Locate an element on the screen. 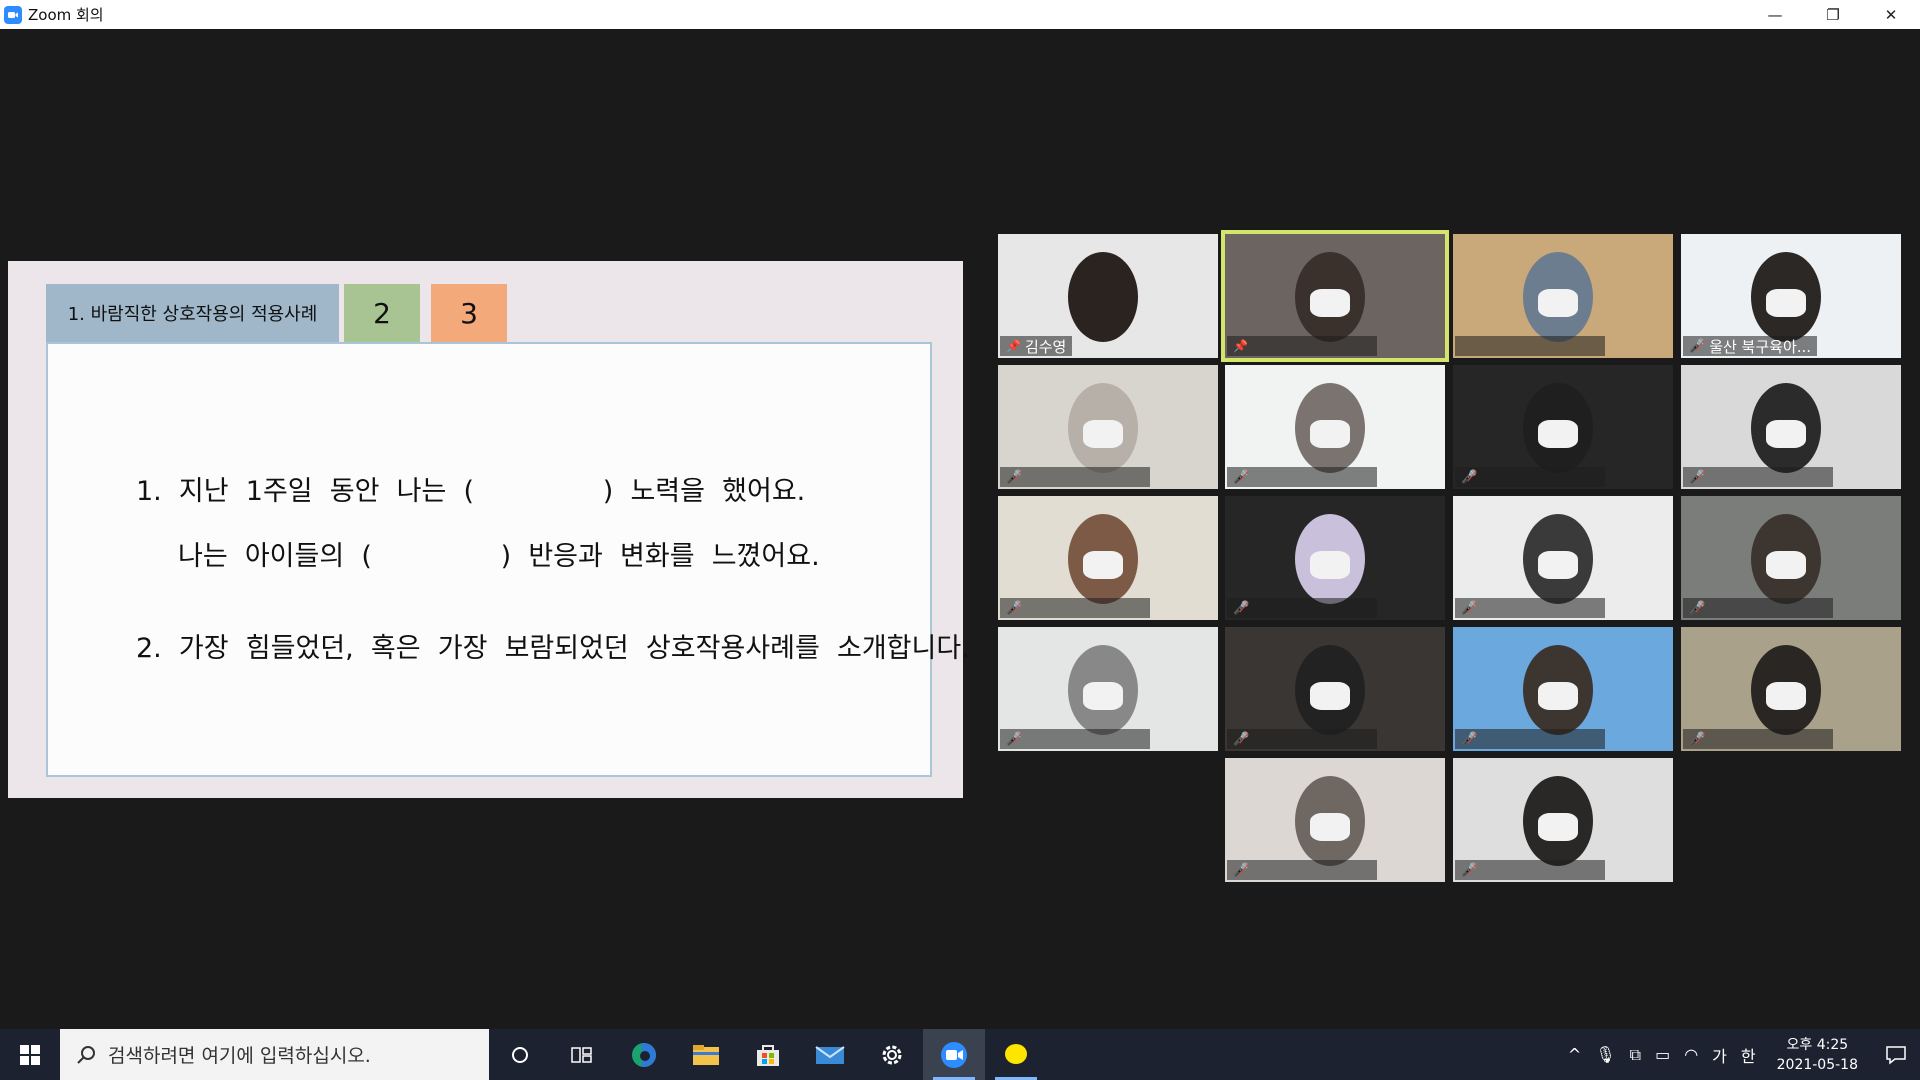 This screenshot has width=1920, height=1080. clock: 오후 4:25 2021-05-18 is located at coordinates (1817, 1055).